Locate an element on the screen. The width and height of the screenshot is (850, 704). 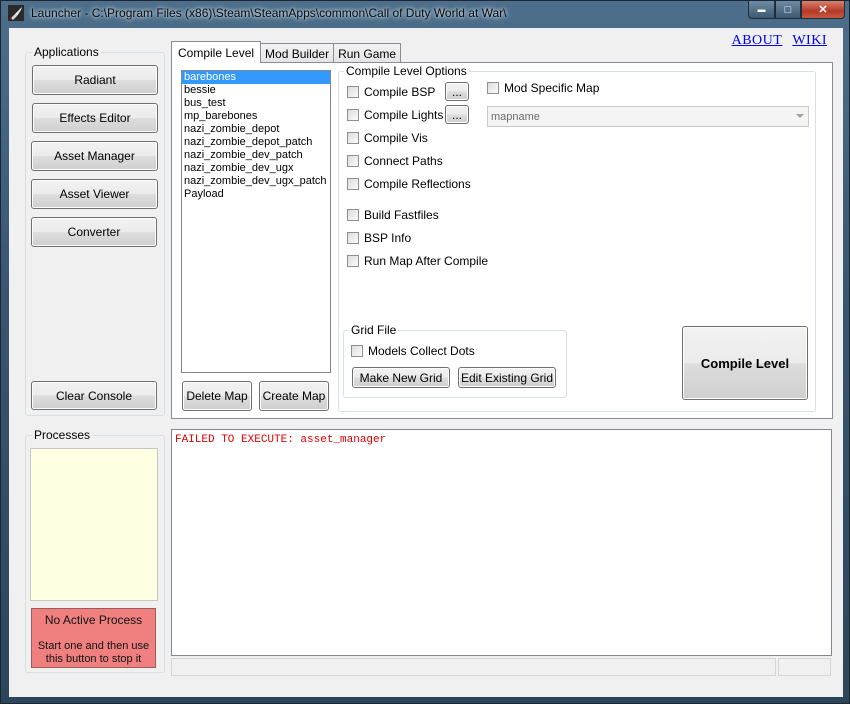
make-new-grid-button: Make New Grid is located at coordinates (401, 377).